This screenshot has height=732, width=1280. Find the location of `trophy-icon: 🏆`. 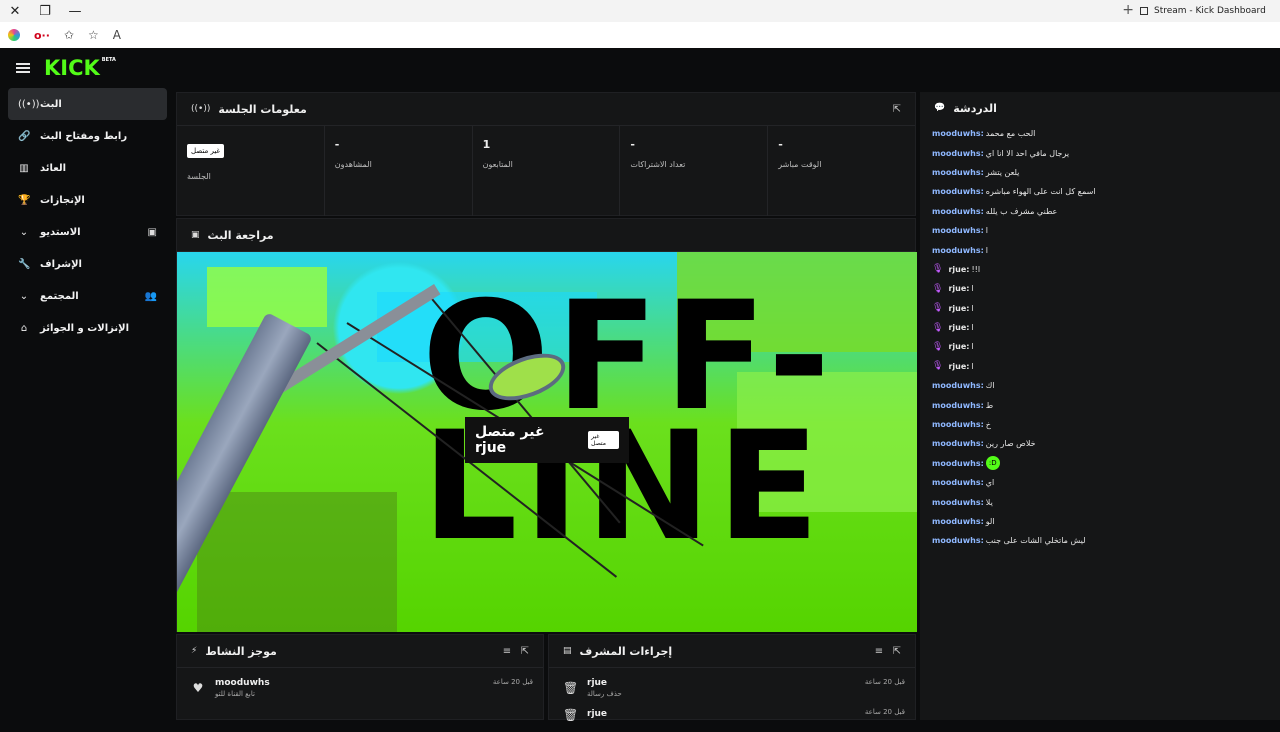

trophy-icon: 🏆 is located at coordinates (24, 200).